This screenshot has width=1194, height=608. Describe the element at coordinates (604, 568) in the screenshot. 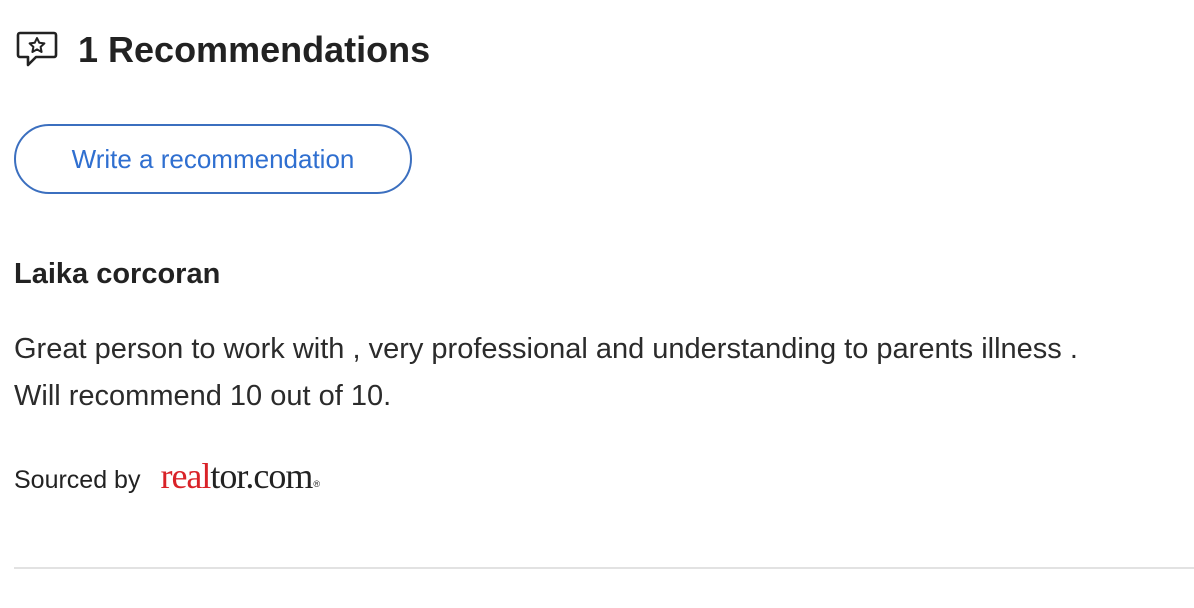

I see `section-divider` at that location.